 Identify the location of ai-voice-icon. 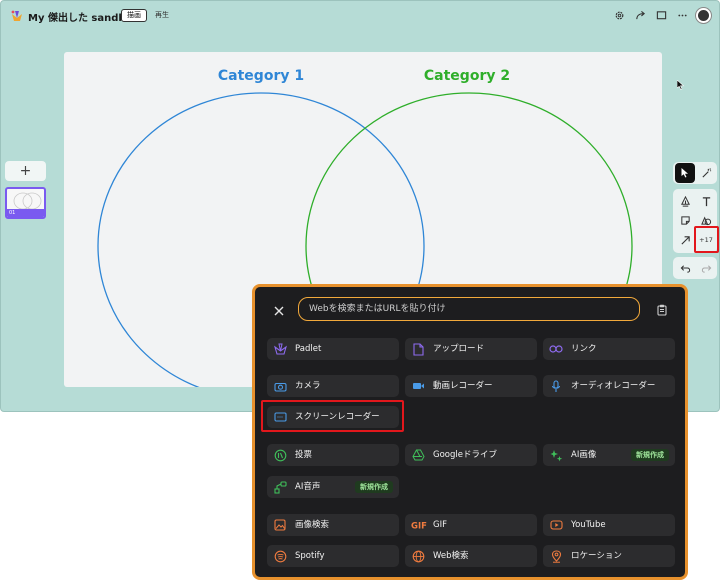
(280, 487).